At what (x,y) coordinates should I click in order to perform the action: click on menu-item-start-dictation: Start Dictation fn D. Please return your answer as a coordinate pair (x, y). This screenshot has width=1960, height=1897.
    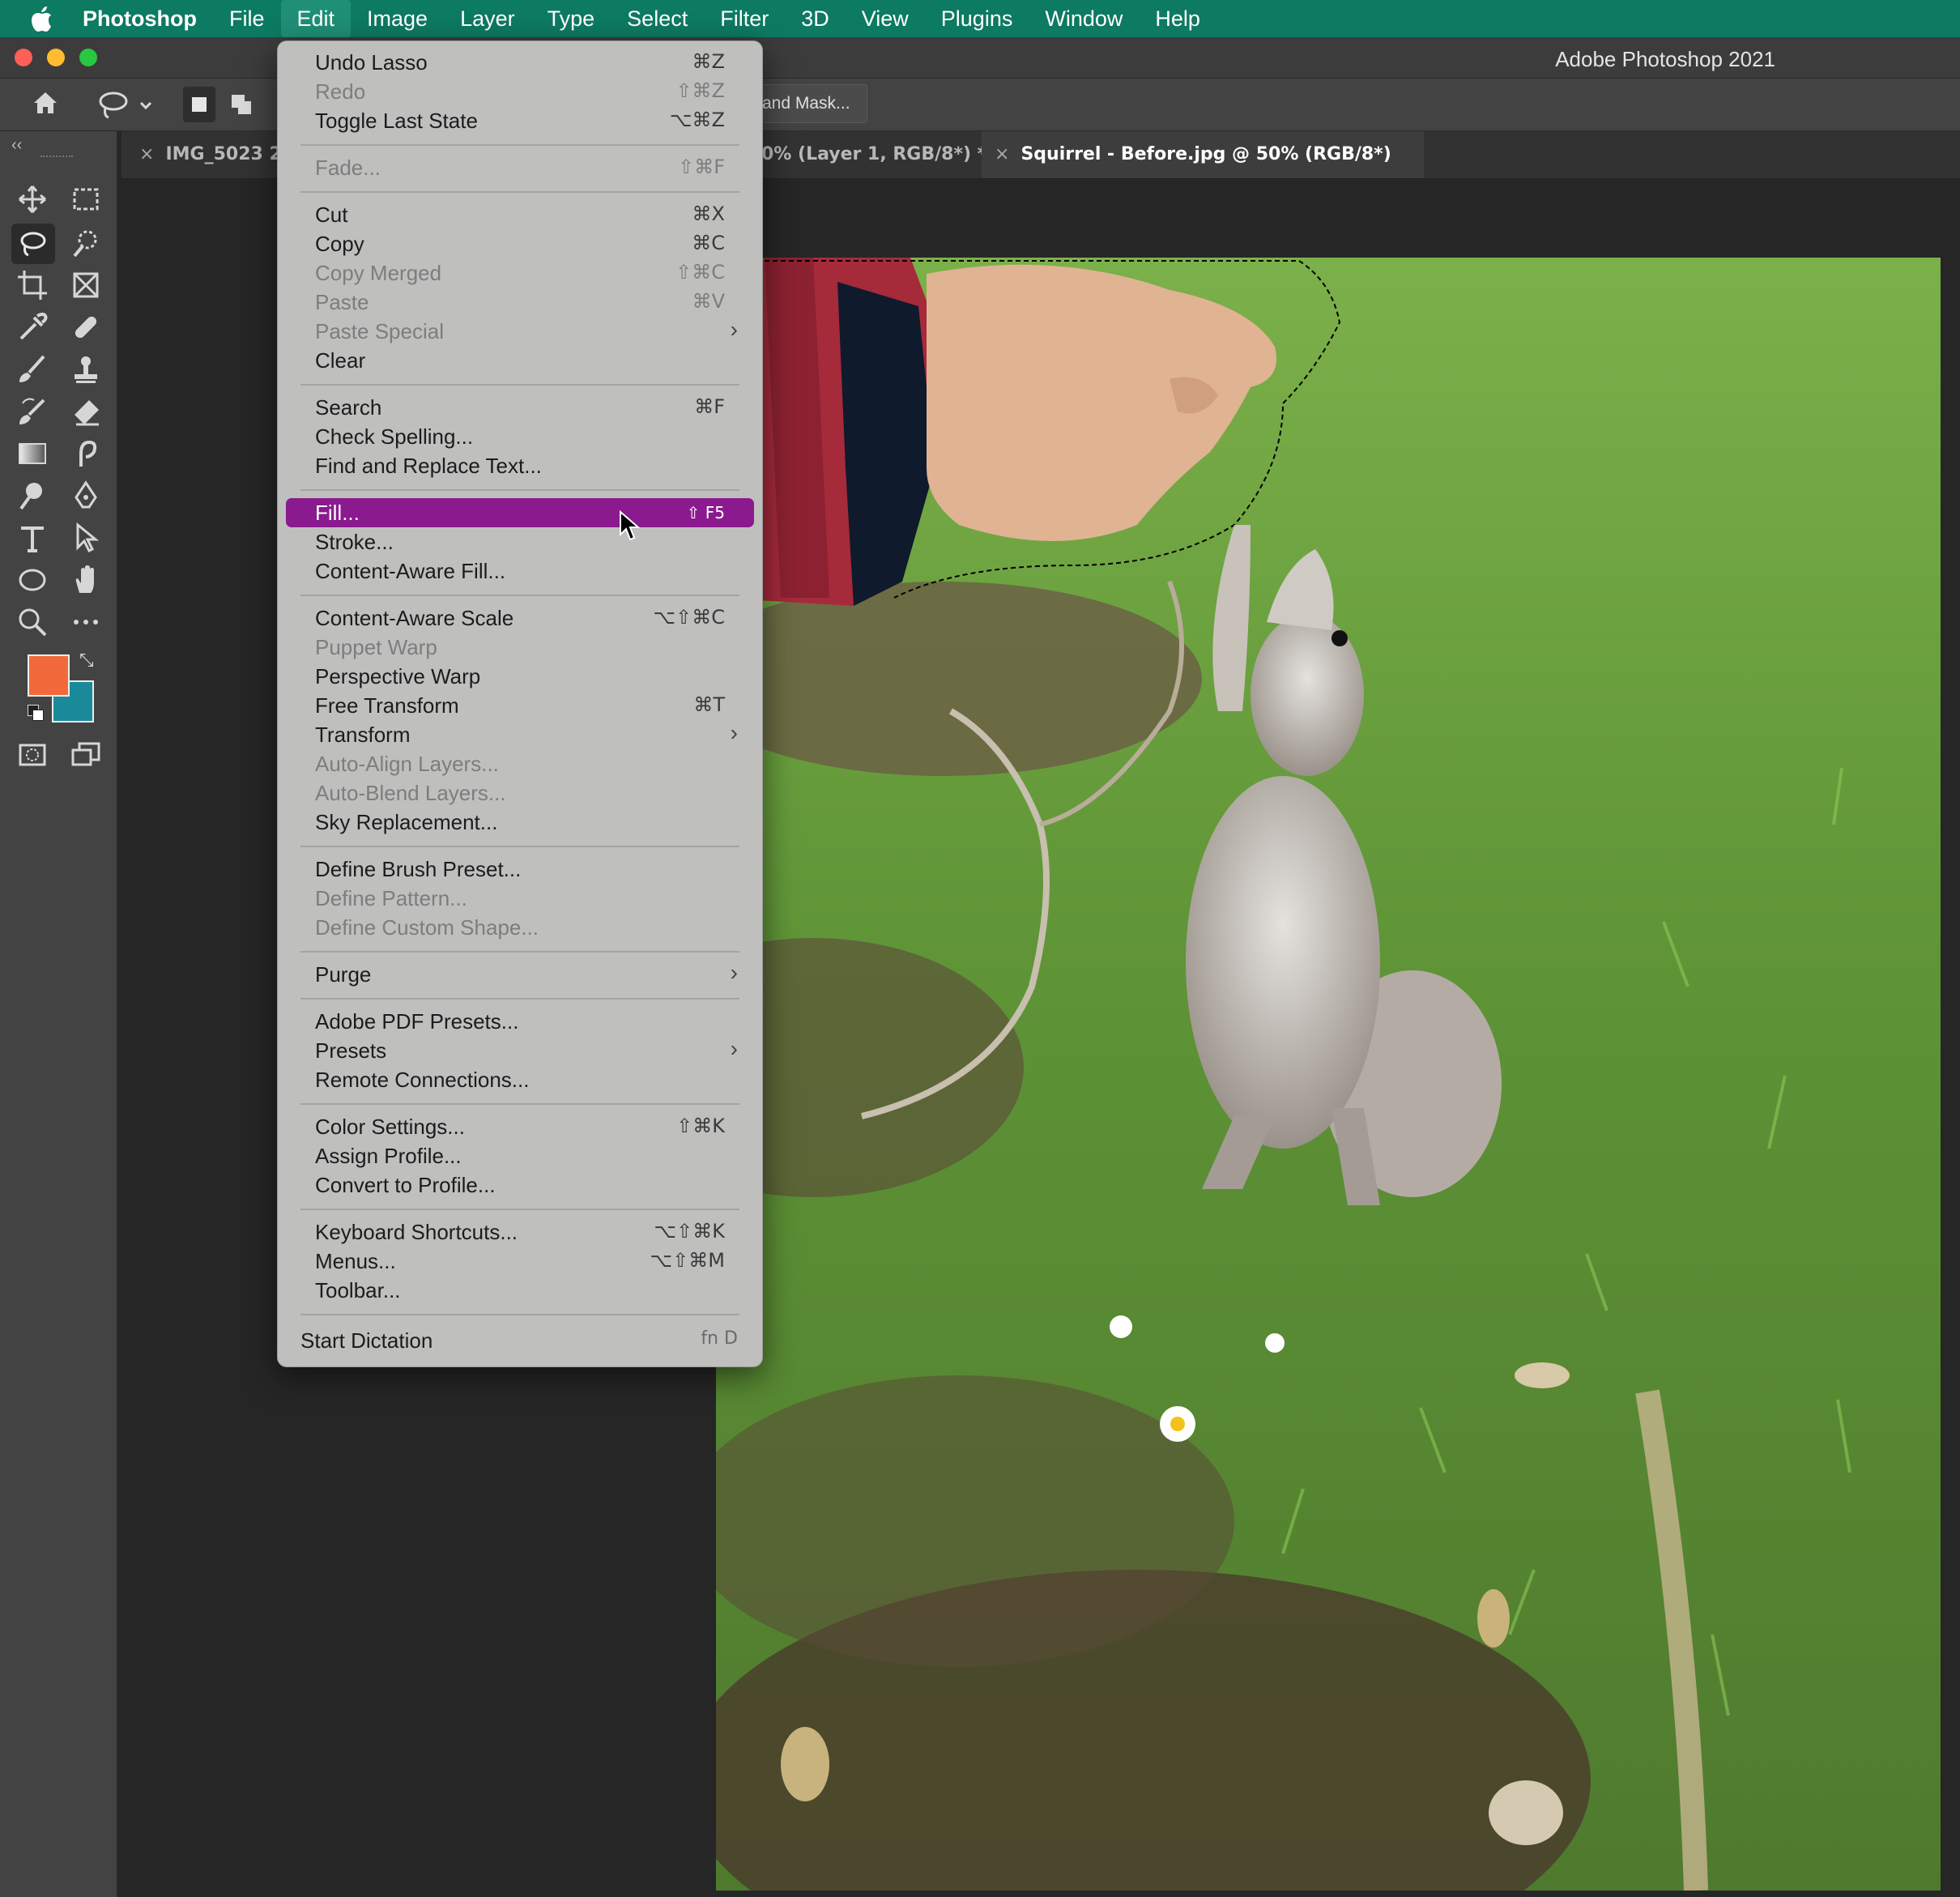
    Looking at the image, I should click on (520, 1340).